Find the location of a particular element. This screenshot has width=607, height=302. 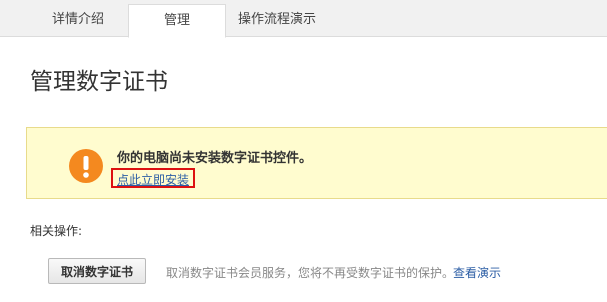

tab-bar: 详情介绍 管理 操作流程演示 is located at coordinates (303, 19).